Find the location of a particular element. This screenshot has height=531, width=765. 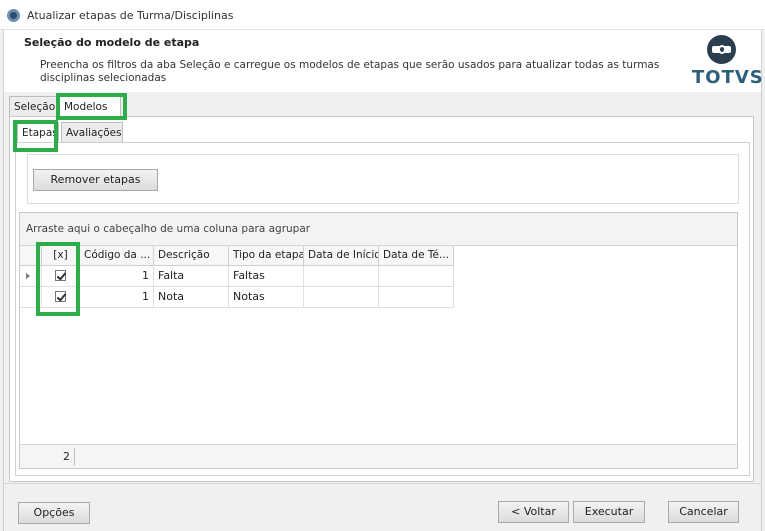

column-header-tipo: Tipo da etapa is located at coordinates (266, 256).